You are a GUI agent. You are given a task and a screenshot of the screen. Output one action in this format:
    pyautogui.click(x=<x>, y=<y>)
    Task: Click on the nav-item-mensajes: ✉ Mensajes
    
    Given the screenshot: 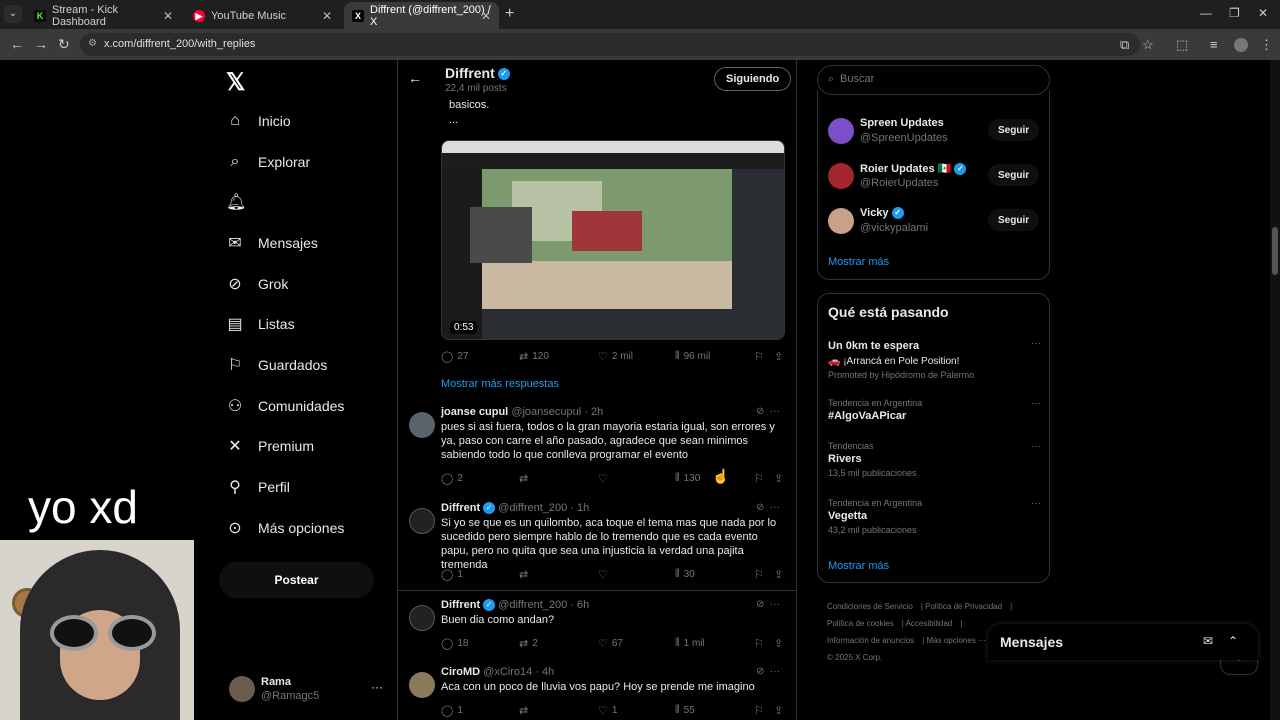 What is the action you would take?
    pyautogui.click(x=272, y=243)
    